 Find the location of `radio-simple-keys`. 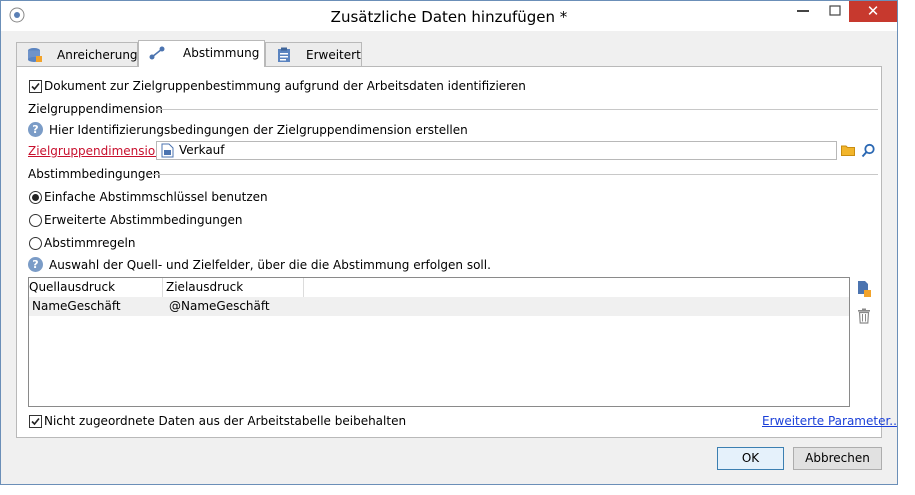

radio-simple-keys is located at coordinates (35, 197).